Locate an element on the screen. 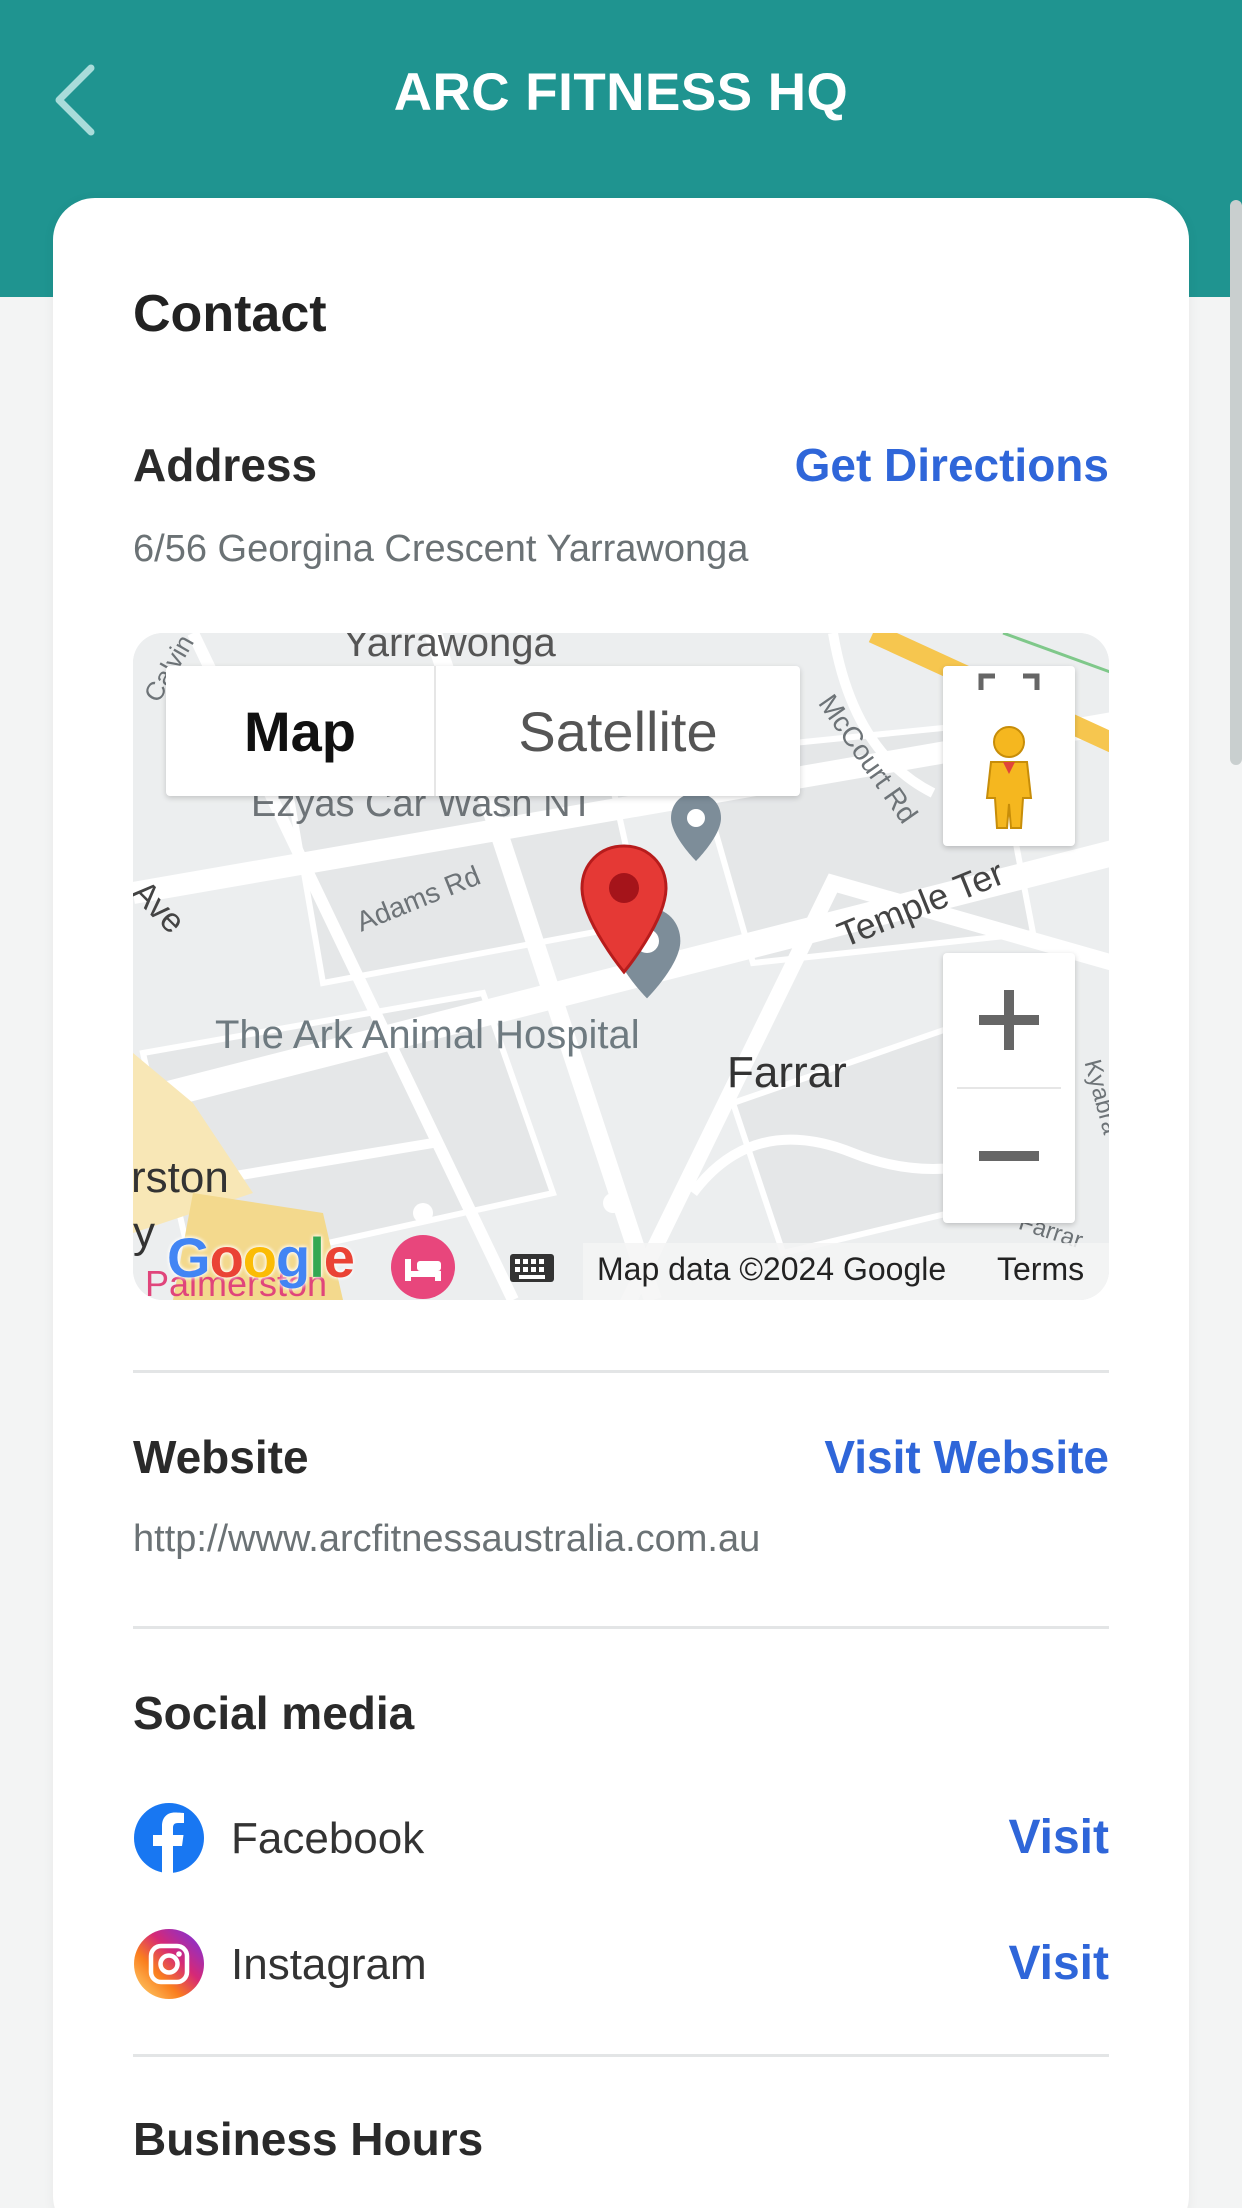 The height and width of the screenshot is (2208, 1242). location-marker-icon is located at coordinates (624, 909).